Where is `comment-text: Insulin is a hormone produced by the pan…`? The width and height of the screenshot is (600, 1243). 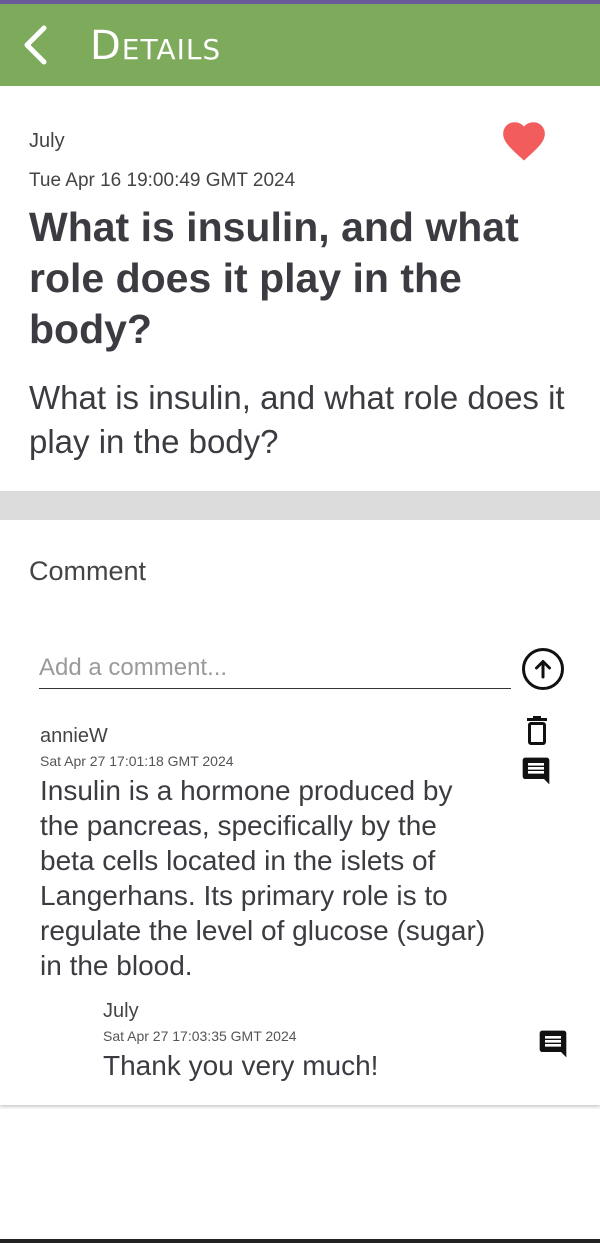
comment-text: Insulin is a hormone produced by the pan… is located at coordinates (263, 878).